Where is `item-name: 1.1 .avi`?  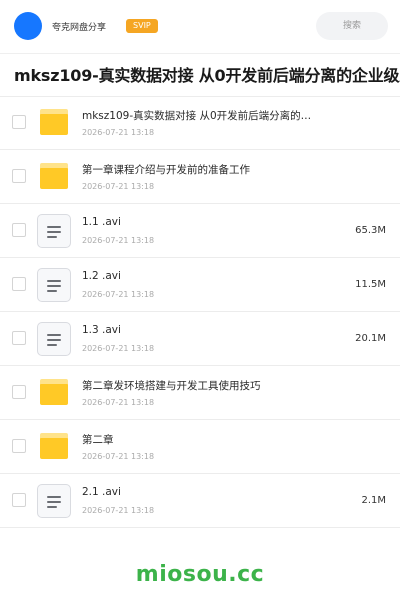
item-name: 1.1 .avi is located at coordinates (101, 222).